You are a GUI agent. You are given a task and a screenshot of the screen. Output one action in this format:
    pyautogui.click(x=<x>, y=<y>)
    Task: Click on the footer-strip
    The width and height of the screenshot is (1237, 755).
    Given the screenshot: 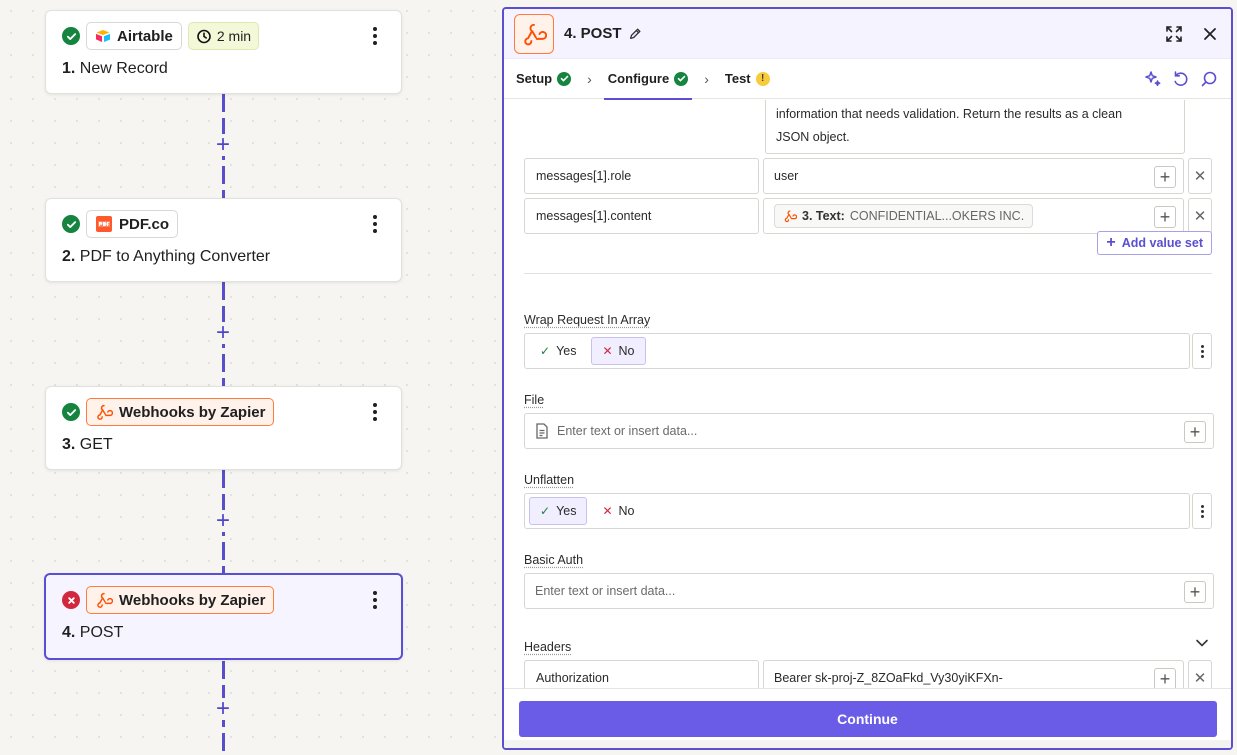 What is the action you would take?
    pyautogui.click(x=867, y=744)
    